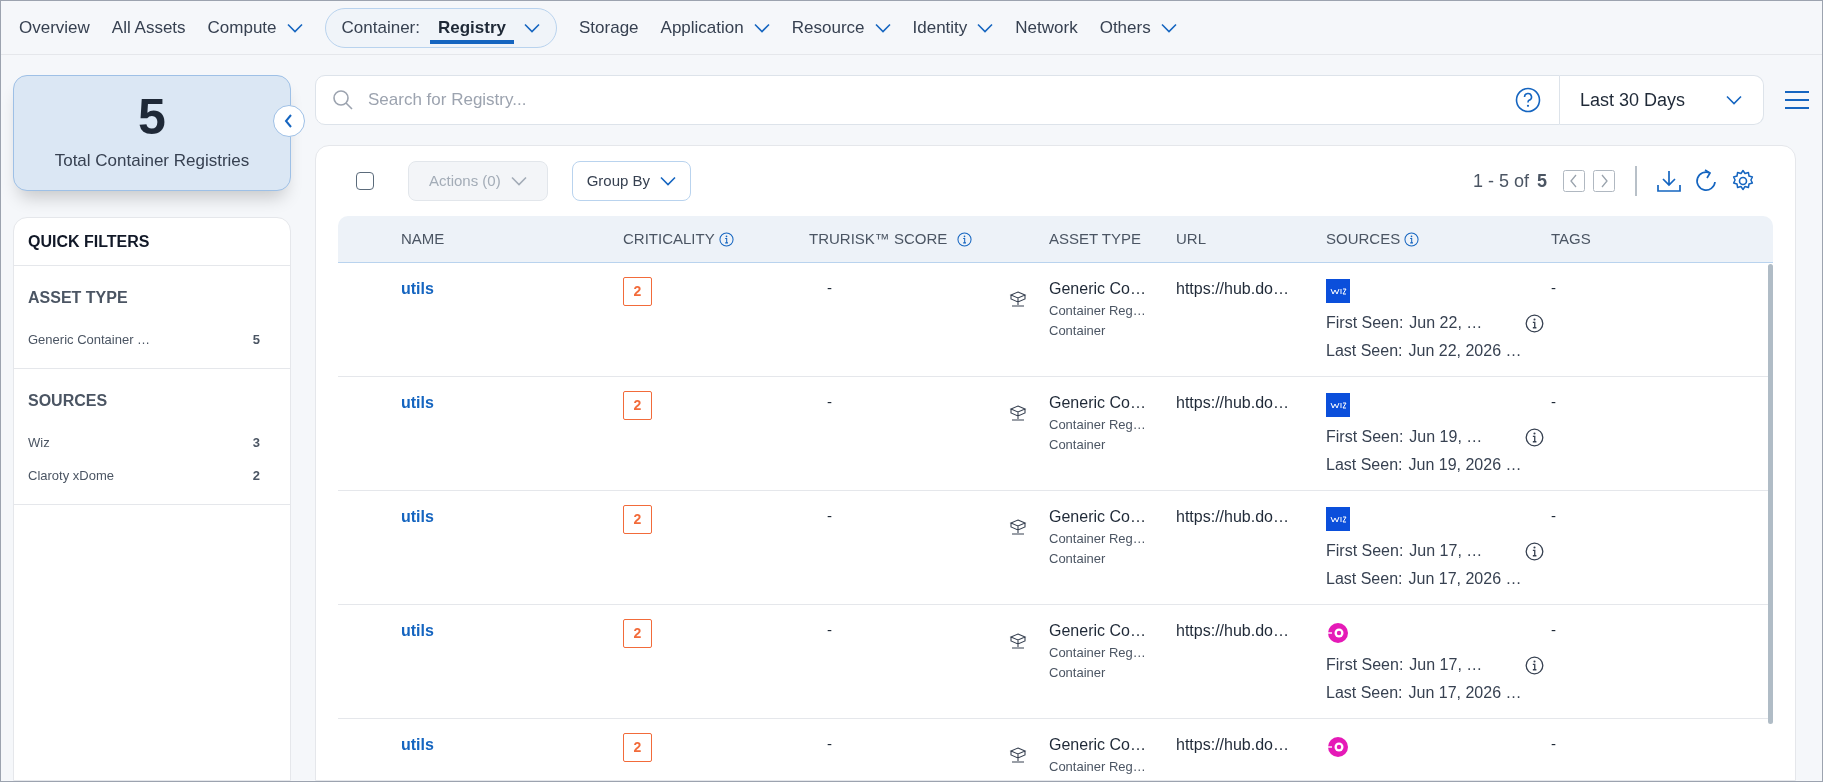 The width and height of the screenshot is (1823, 782). Describe the element at coordinates (841, 27) in the screenshot. I see `nav-tab: Resource` at that location.